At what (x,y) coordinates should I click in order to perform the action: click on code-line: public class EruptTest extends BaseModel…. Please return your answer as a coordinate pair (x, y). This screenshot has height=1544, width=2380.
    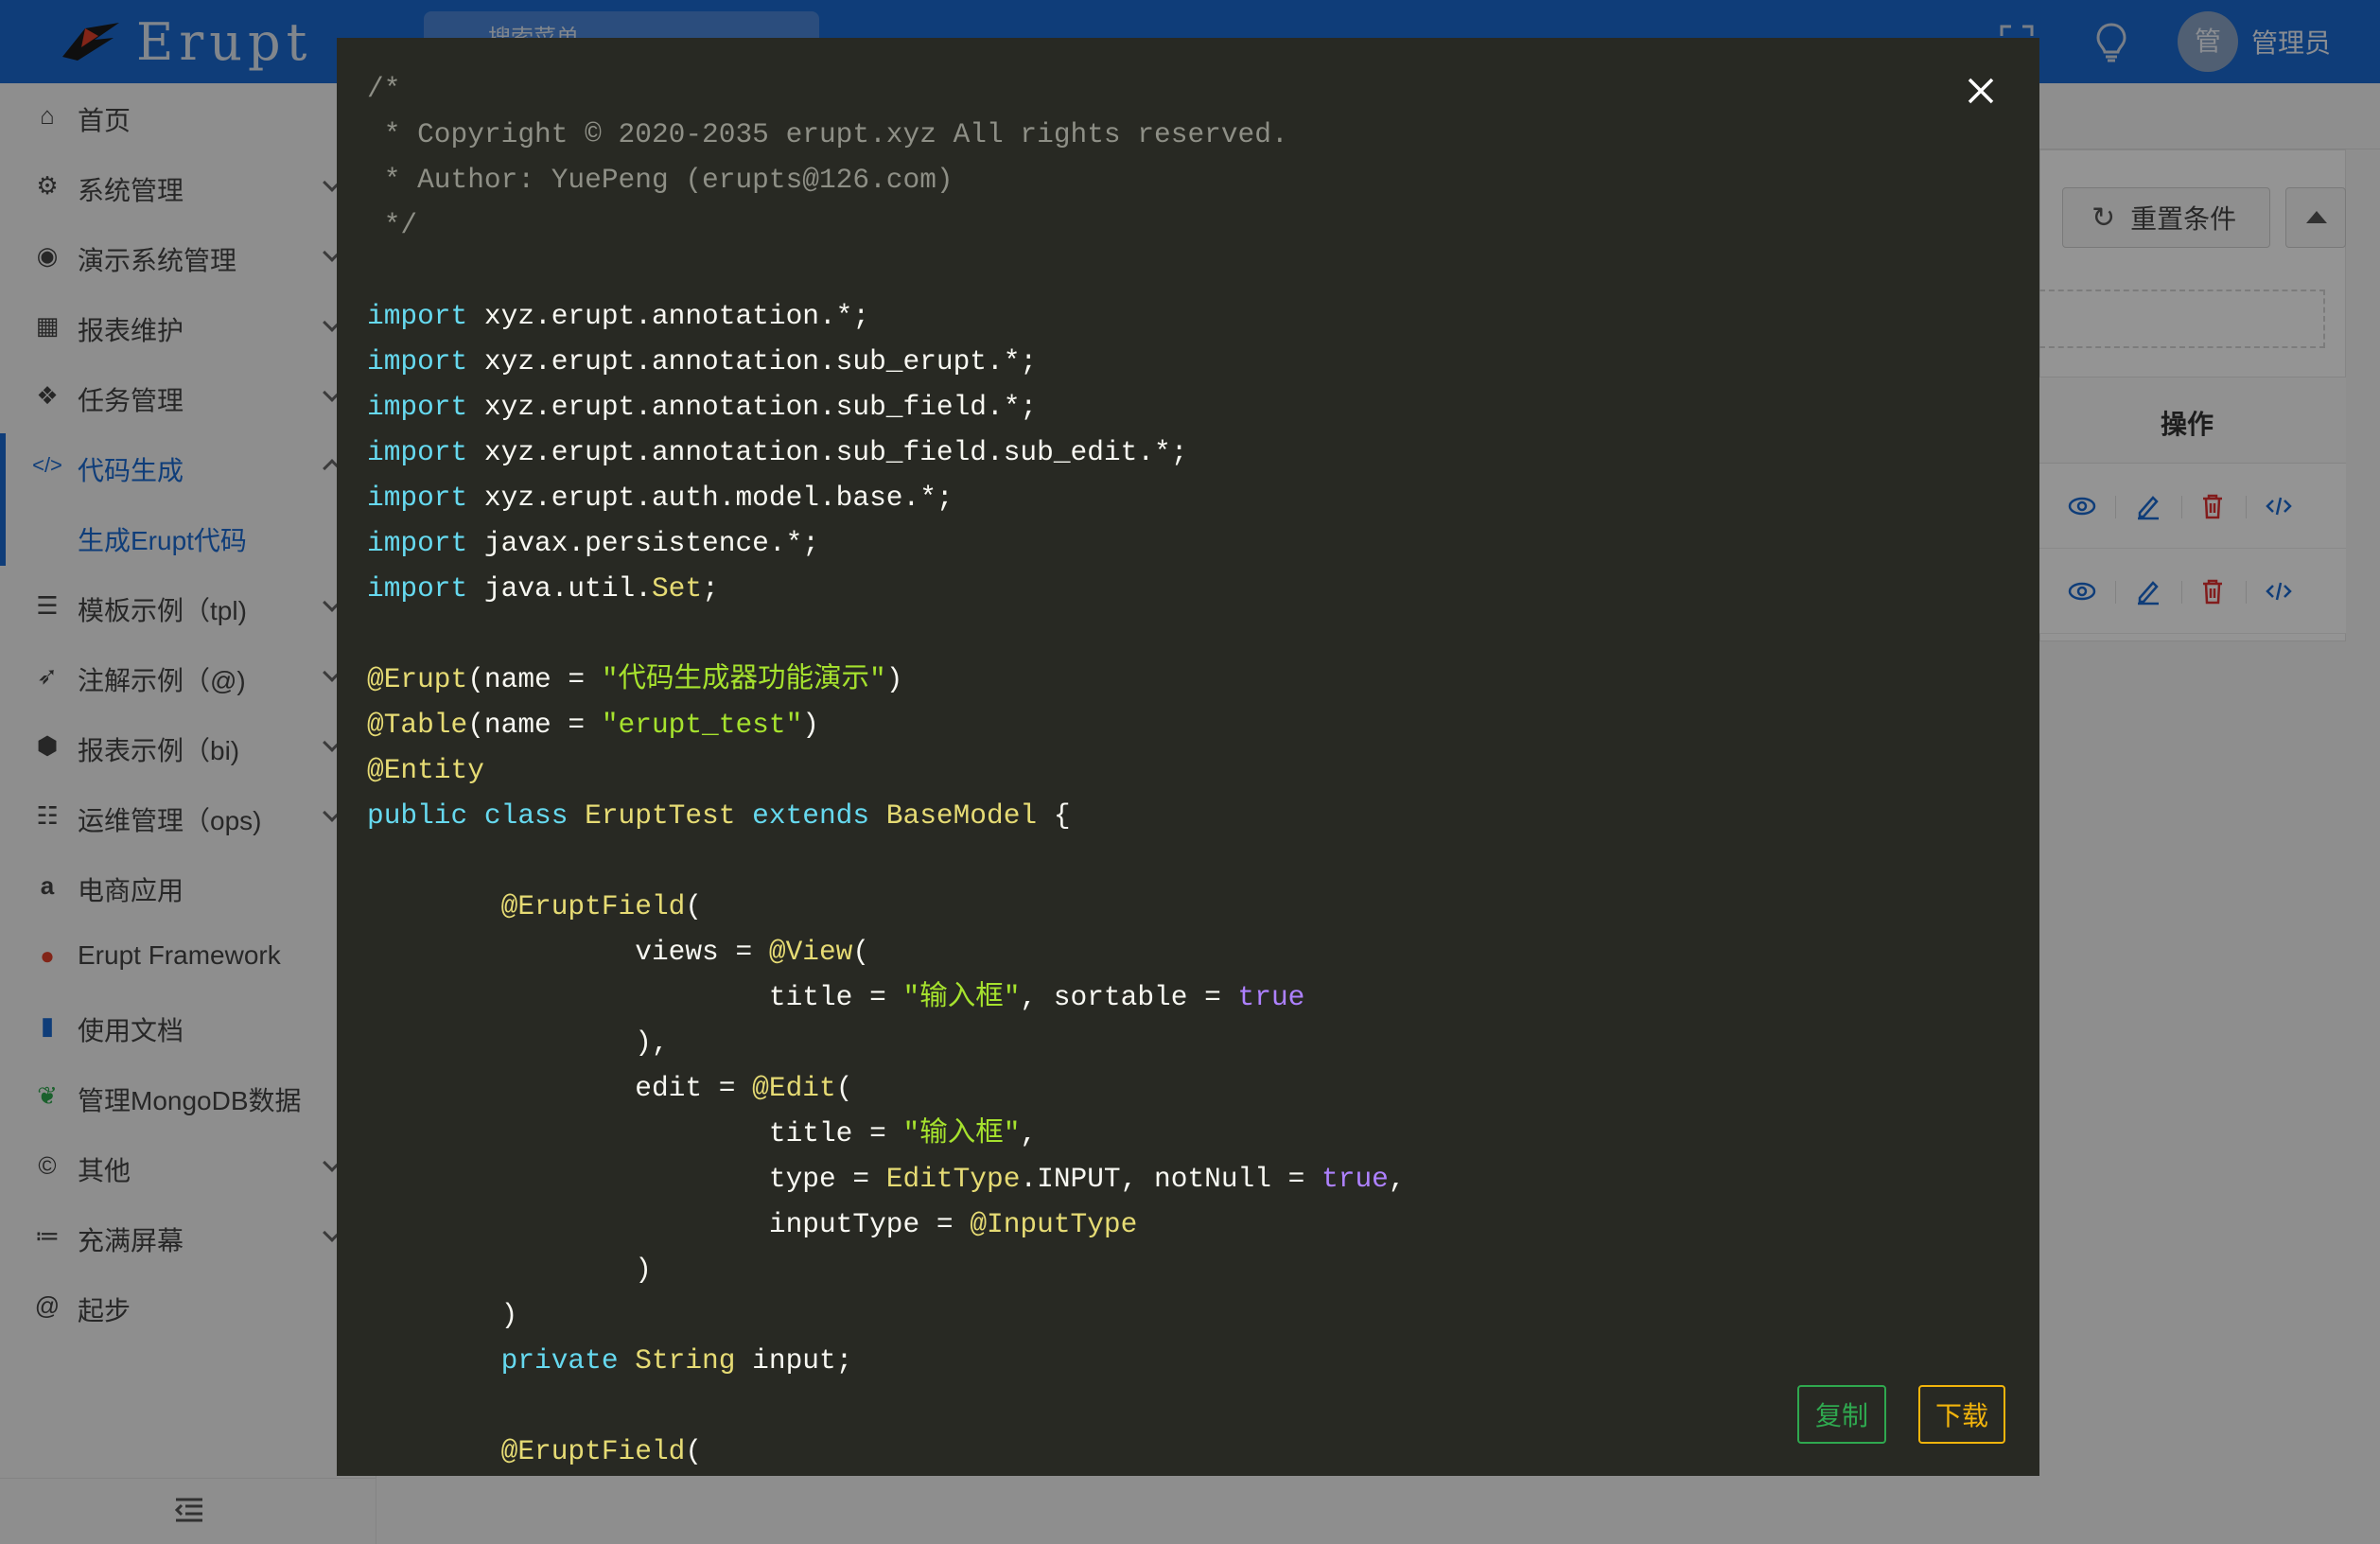
    Looking at the image, I should click on (719, 815).